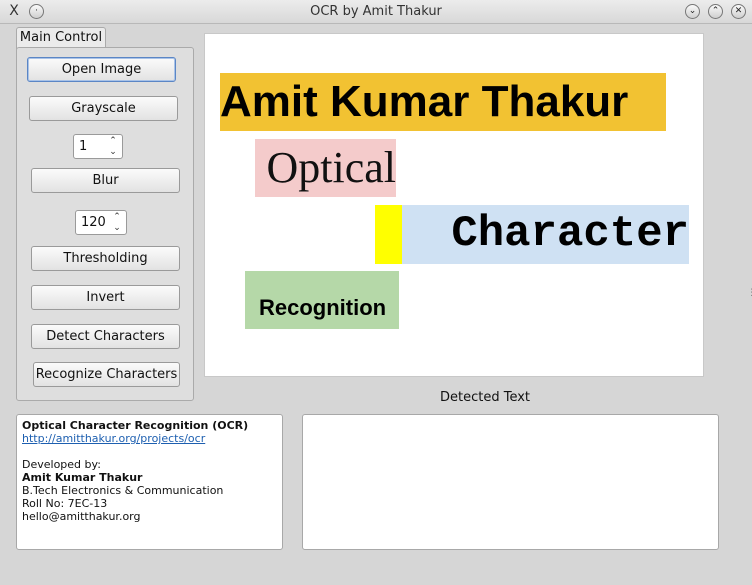  What do you see at coordinates (715, 11) in the screenshot?
I see `maximize-button: ⌃` at bounding box center [715, 11].